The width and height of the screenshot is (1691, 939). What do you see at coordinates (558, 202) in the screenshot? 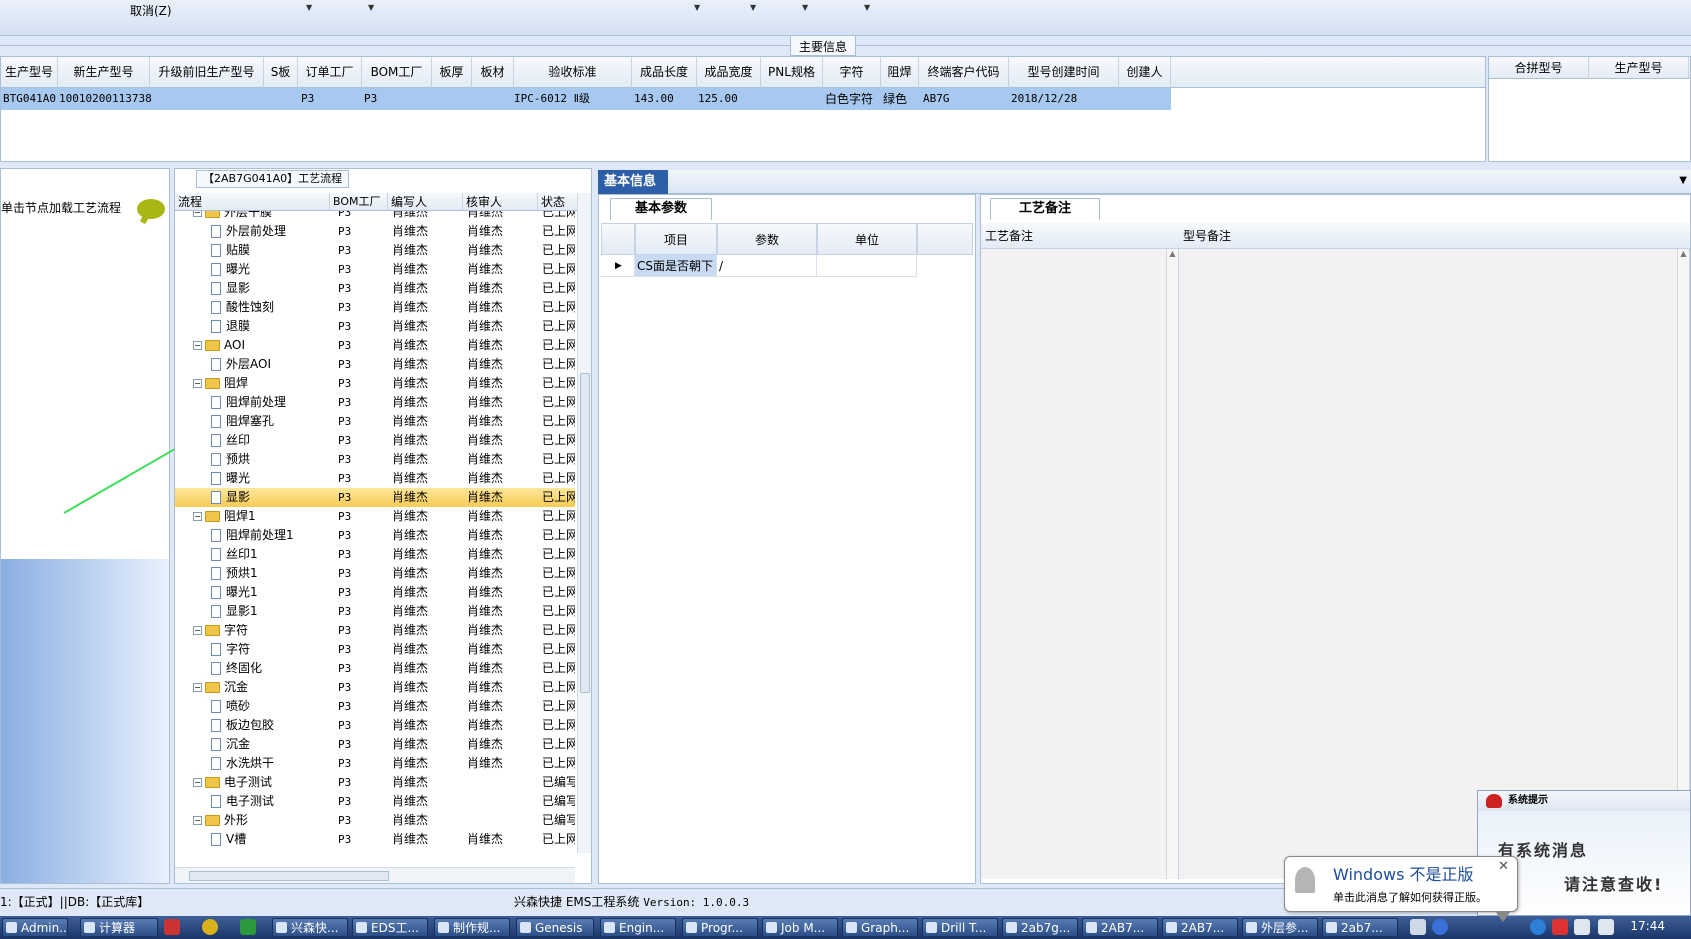
I see `col-status: 状态` at bounding box center [558, 202].